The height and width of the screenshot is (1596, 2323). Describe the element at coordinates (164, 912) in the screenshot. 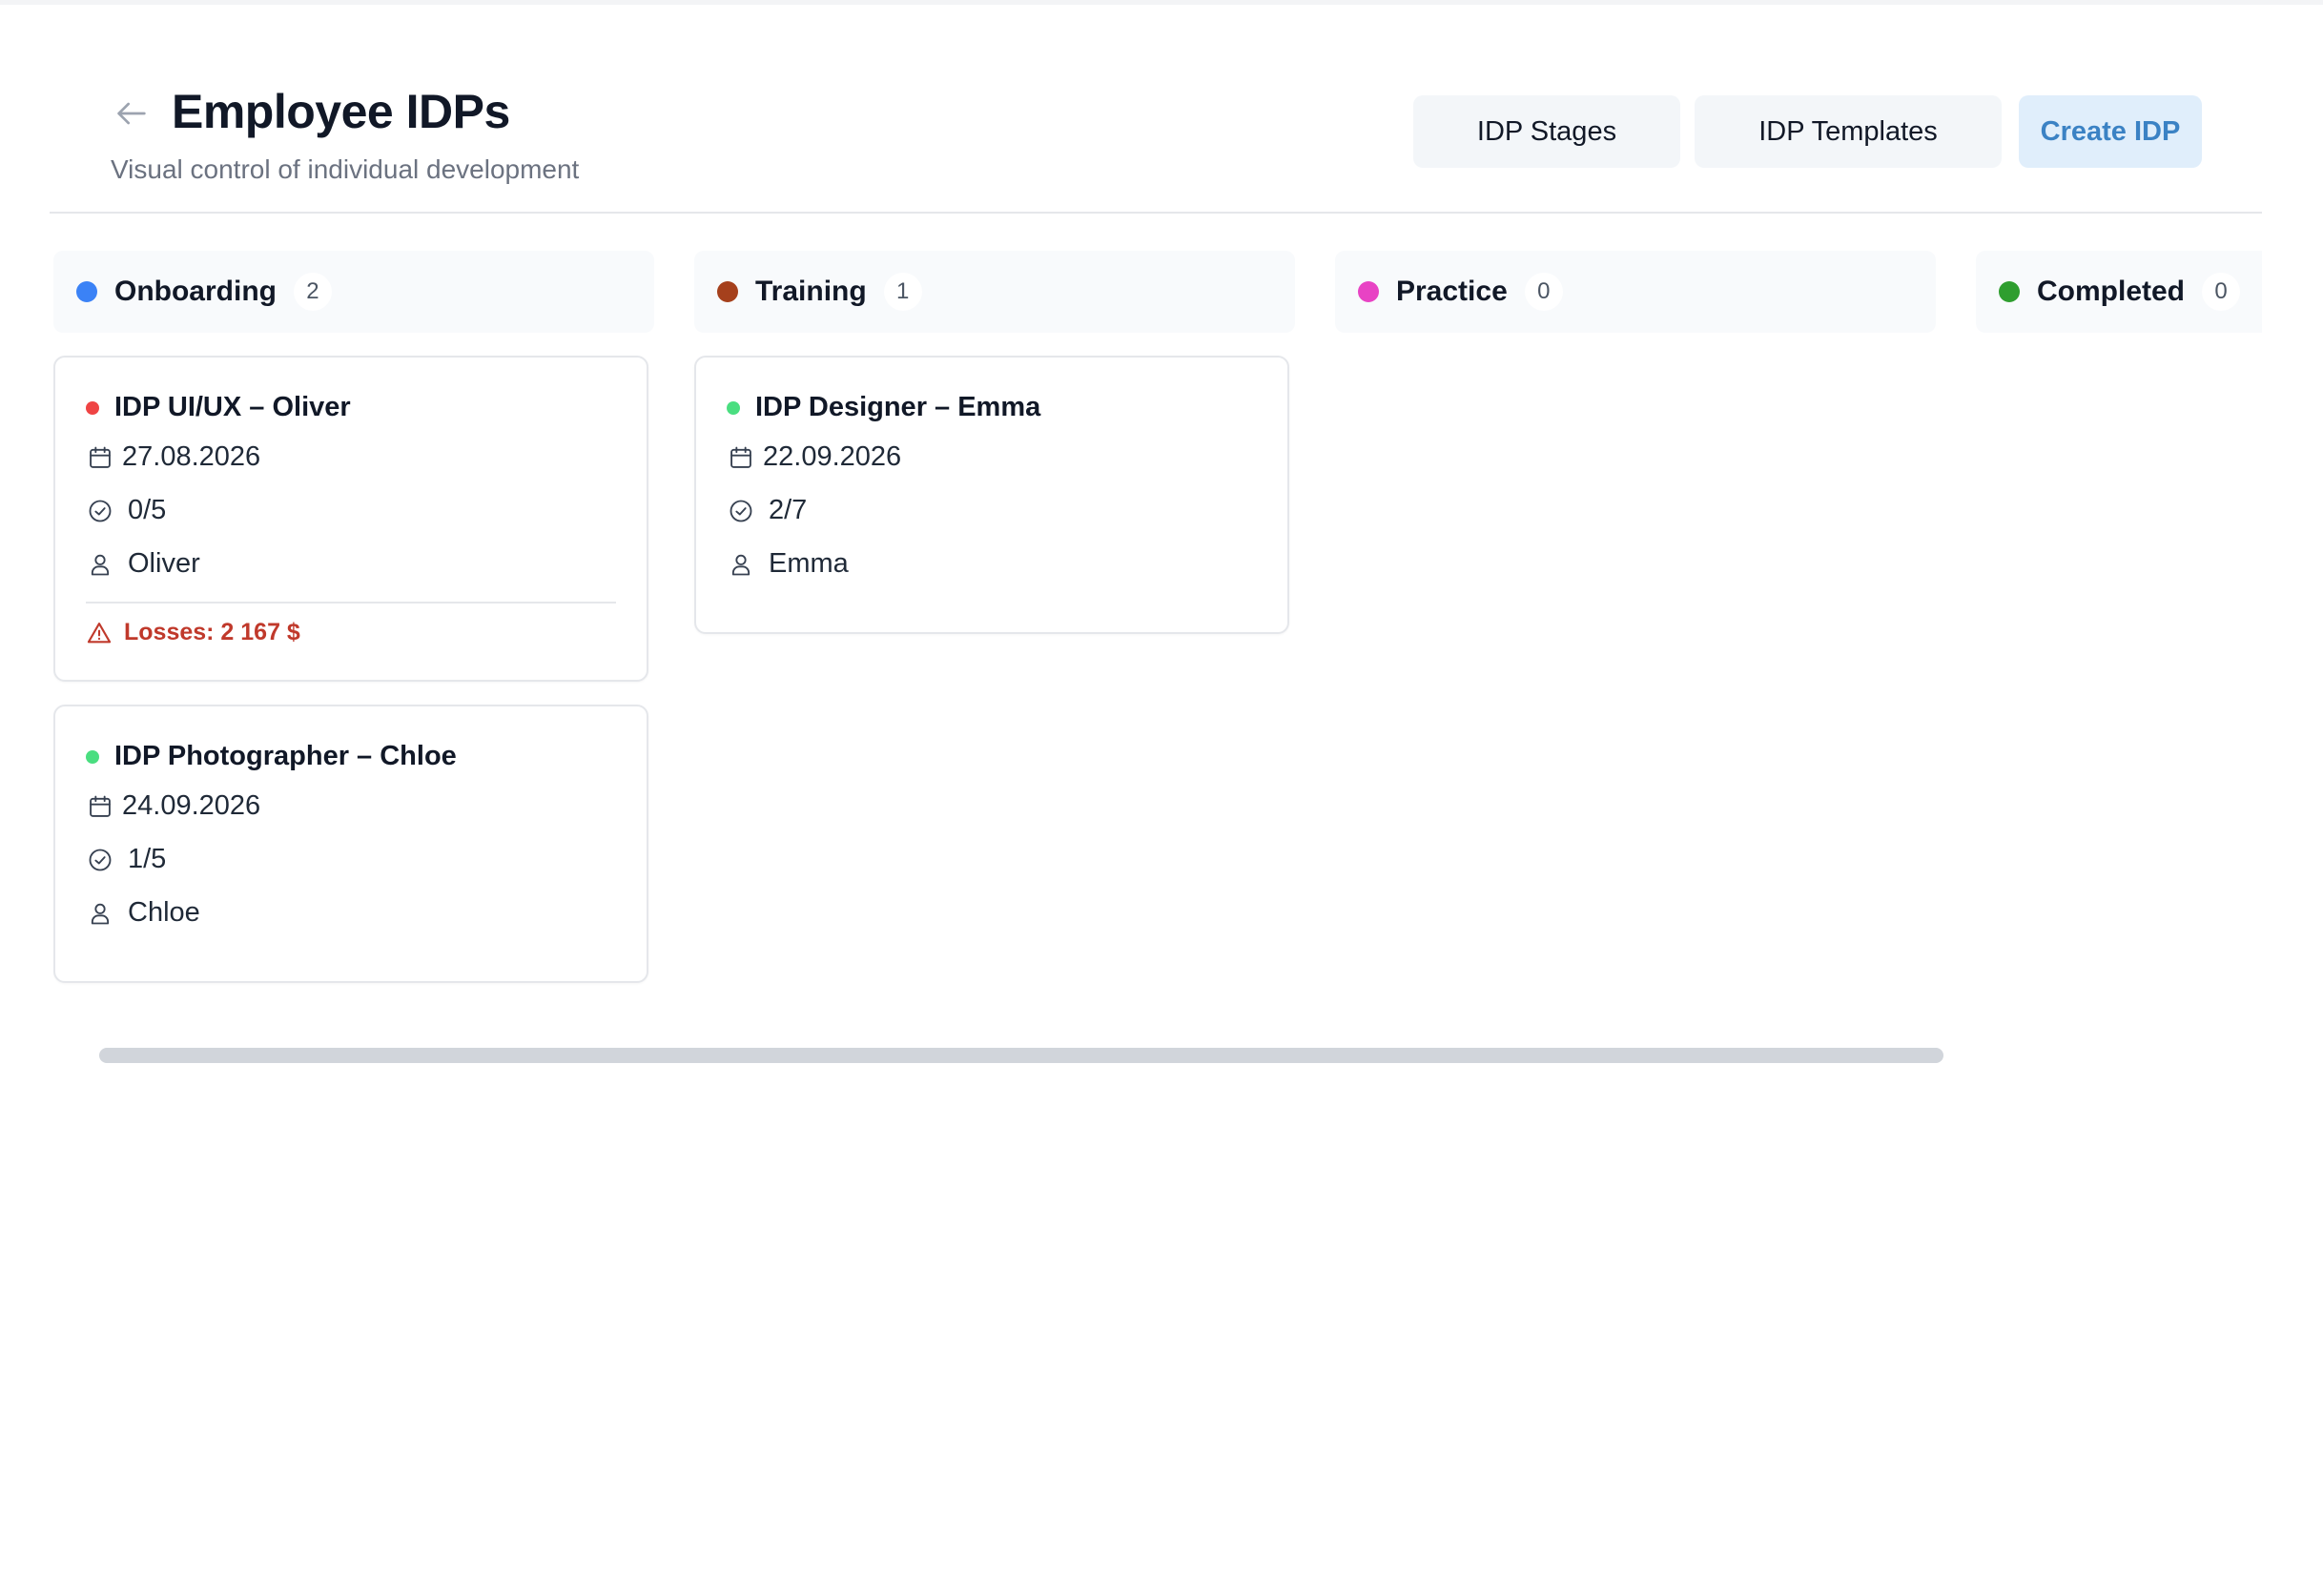

I see `card-assignee-value: Chloe` at that location.